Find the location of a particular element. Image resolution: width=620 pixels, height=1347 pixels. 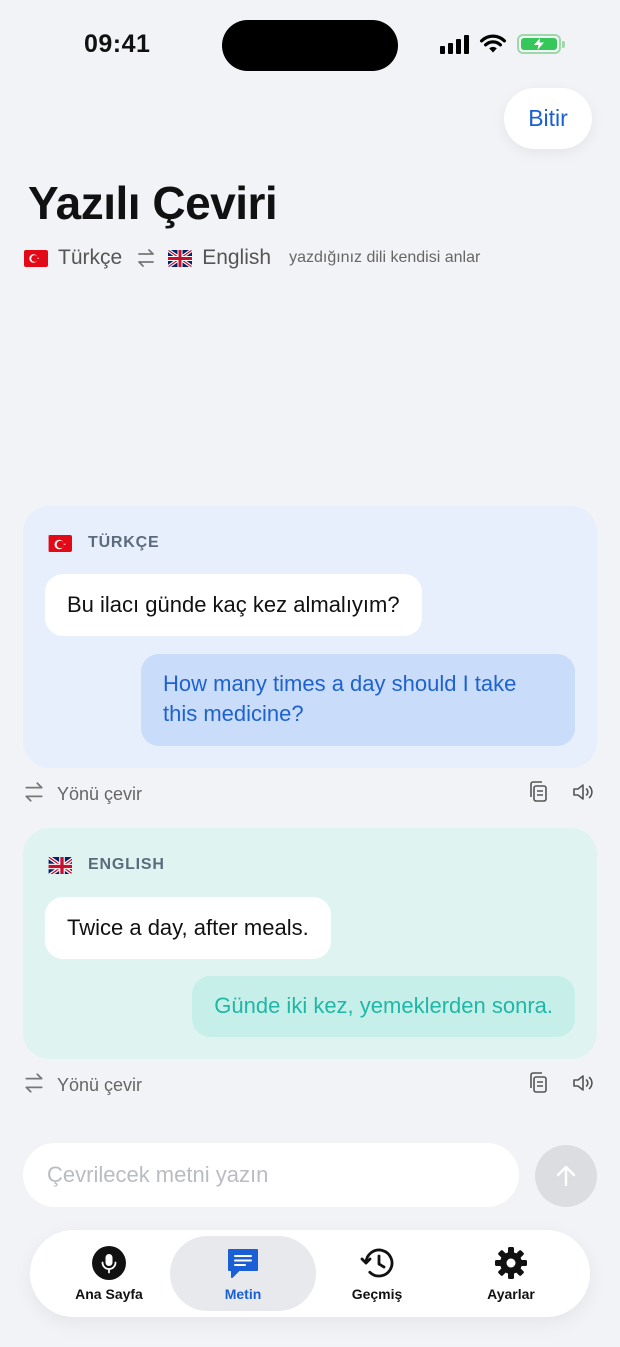

tab-settings: Ayarlar is located at coordinates (511, 1273).